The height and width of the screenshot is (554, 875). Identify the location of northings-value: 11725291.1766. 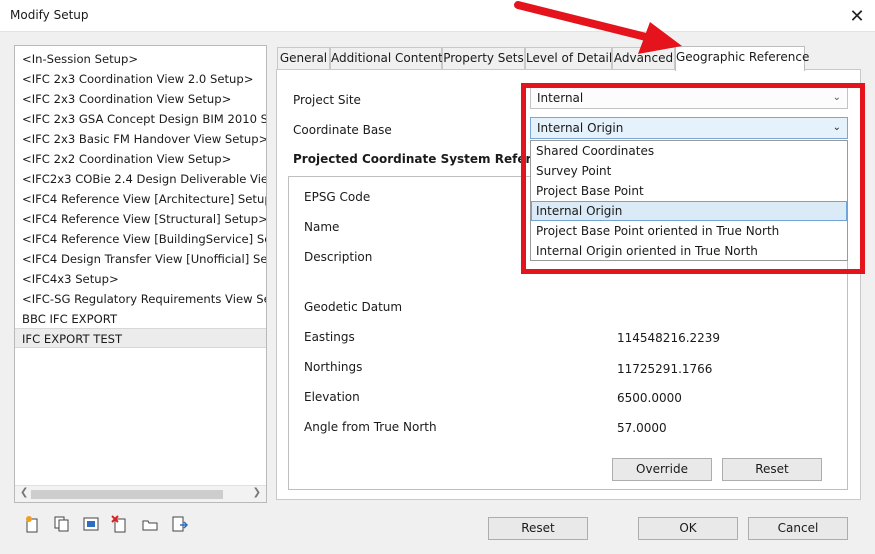
(665, 369).